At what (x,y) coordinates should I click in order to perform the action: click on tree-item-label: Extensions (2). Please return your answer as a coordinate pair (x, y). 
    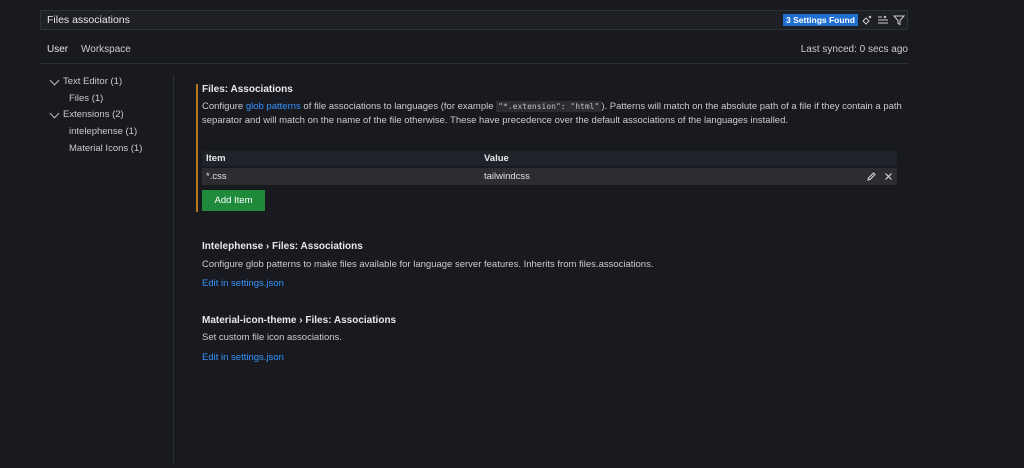
    Looking at the image, I should click on (93, 114).